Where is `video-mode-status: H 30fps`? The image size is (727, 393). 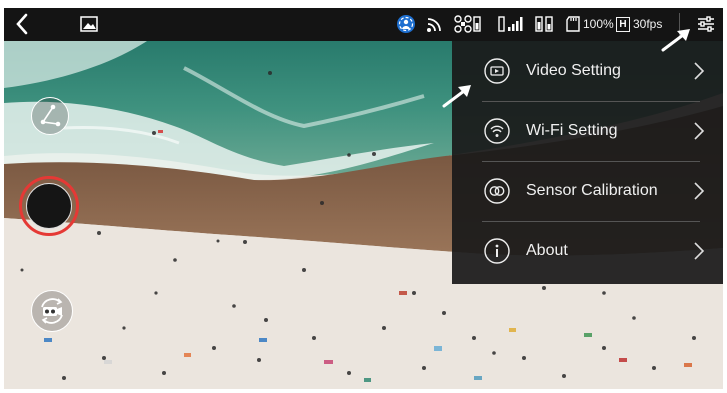
video-mode-status: H 30fps is located at coordinates (639, 24).